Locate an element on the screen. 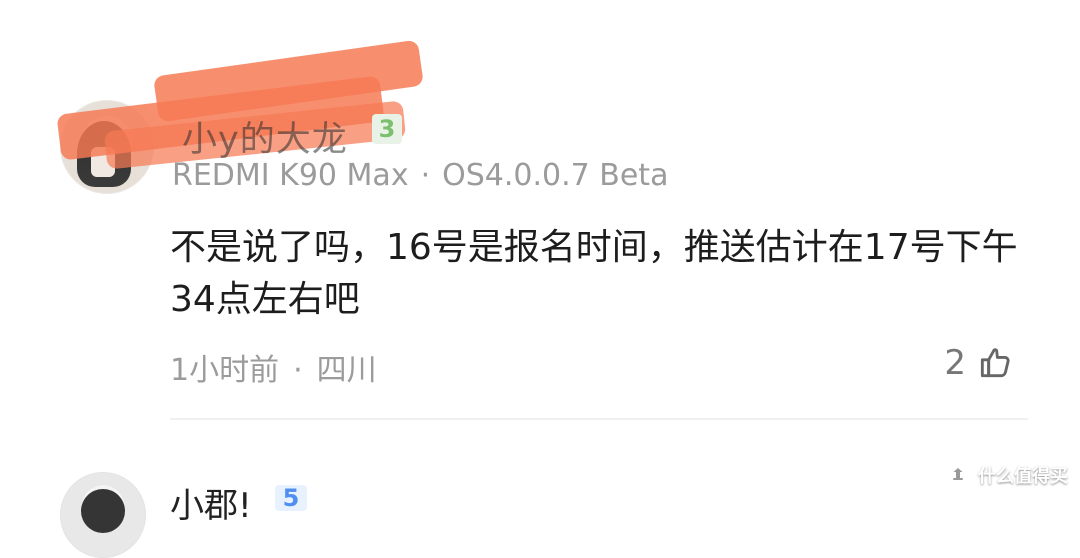  like-count: 2 is located at coordinates (955, 363).